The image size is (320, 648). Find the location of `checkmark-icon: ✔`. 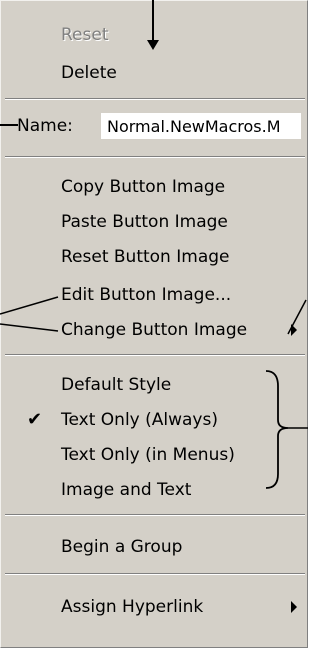

checkmark-icon: ✔ is located at coordinates (35, 419).